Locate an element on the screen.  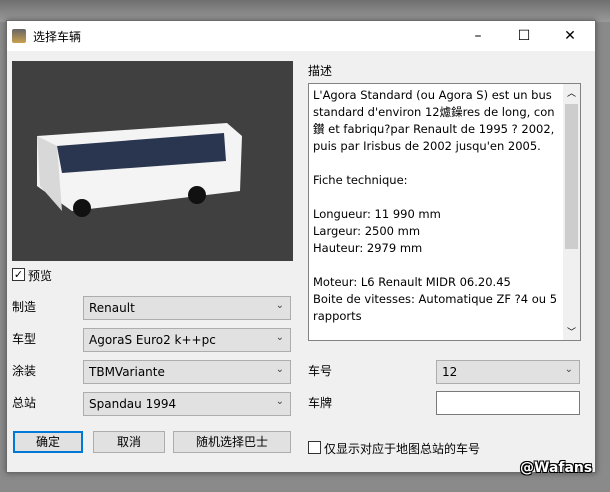
vehicle-number-value: 12 is located at coordinates (450, 372).